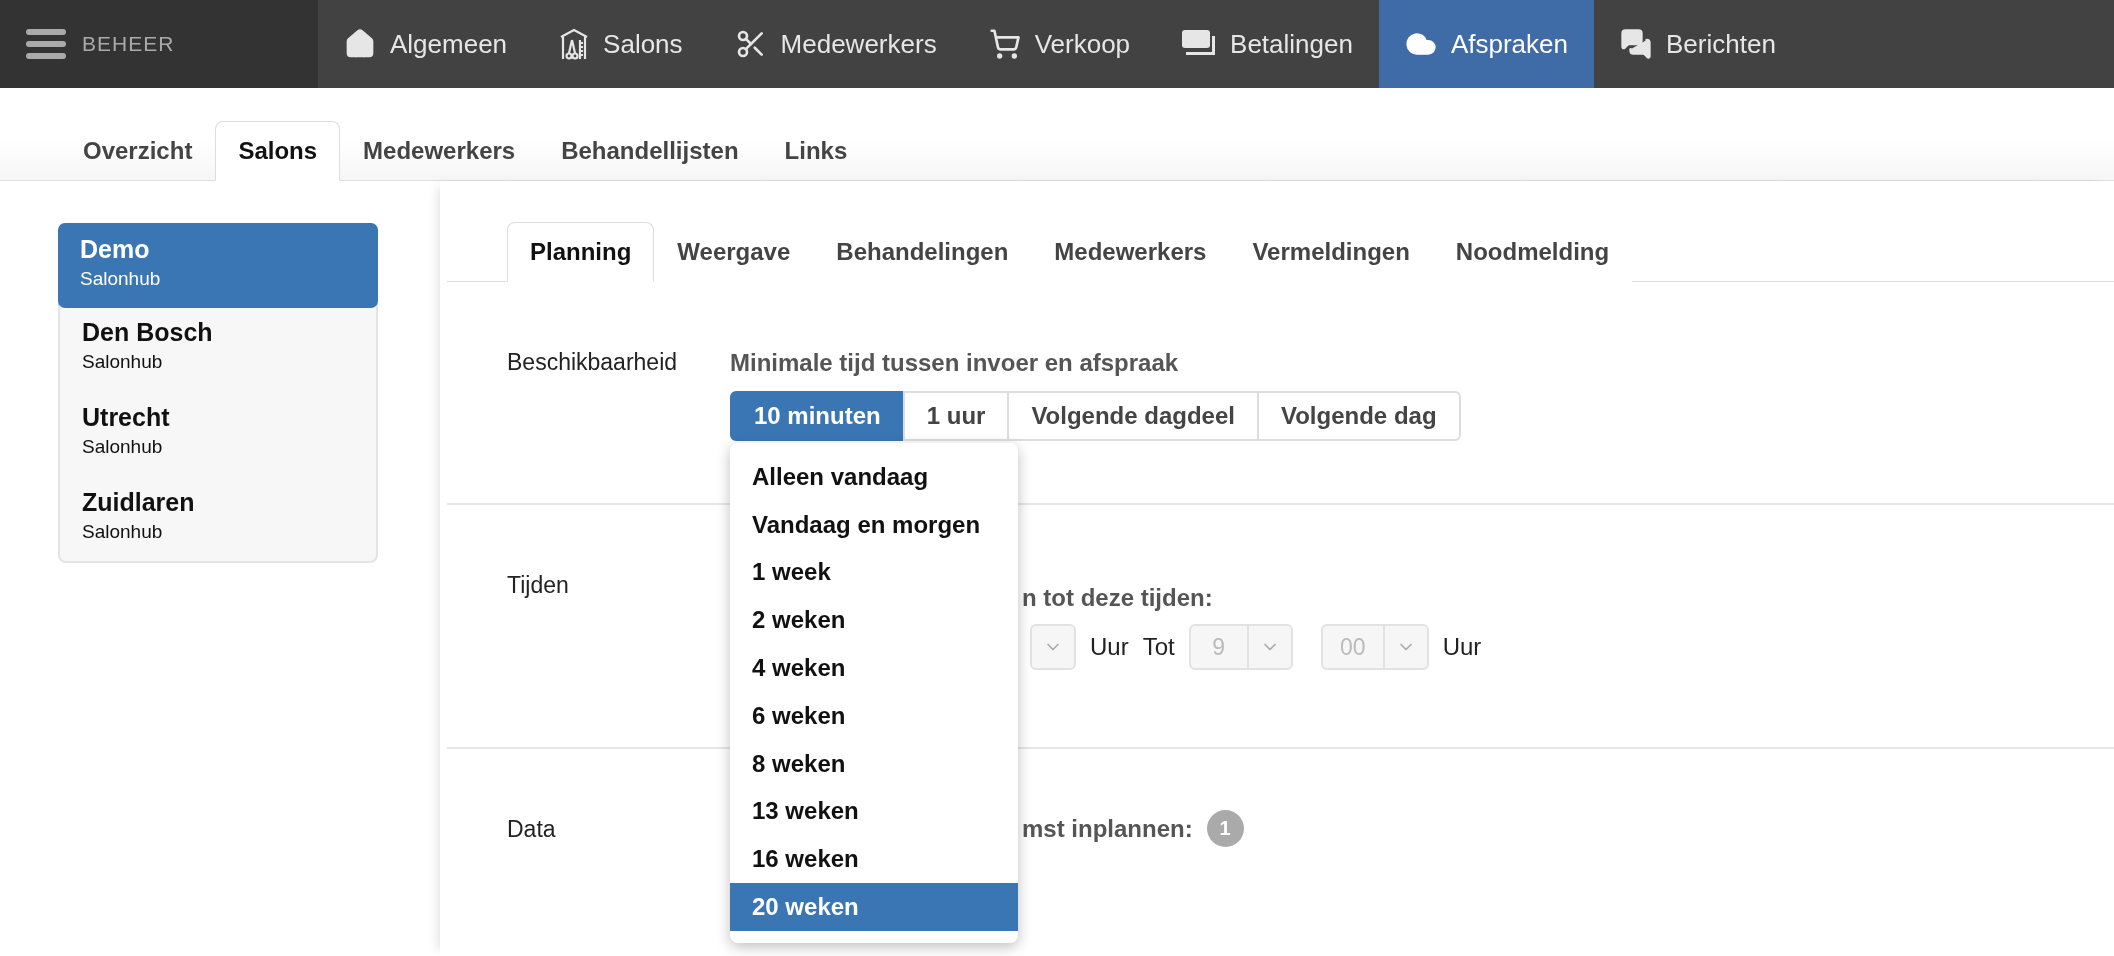  I want to click on sub-tab: Overzicht, so click(138, 151).